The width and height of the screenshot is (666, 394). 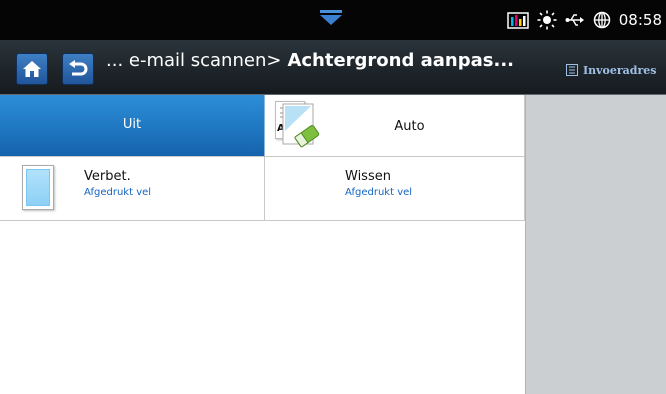 What do you see at coordinates (547, 20) in the screenshot?
I see `brightness-icon` at bounding box center [547, 20].